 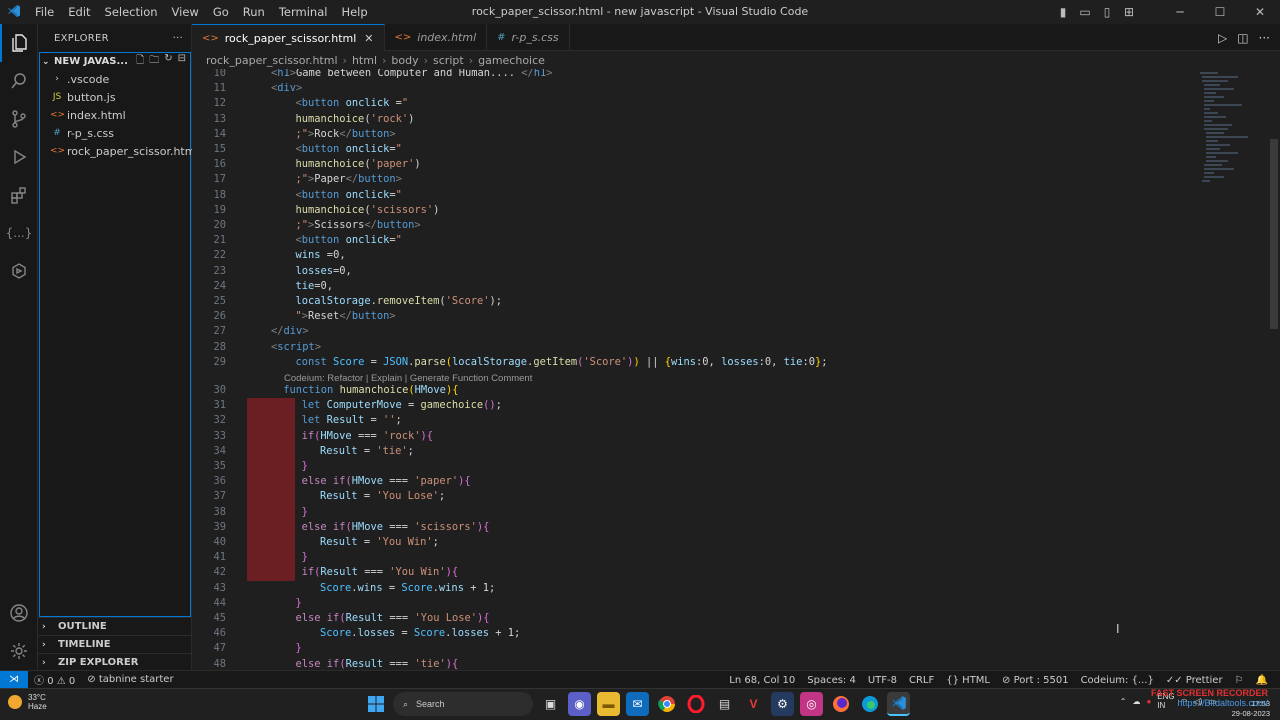 I want to click on prettier-status: ✓✓ Prettier, so click(x=1194, y=680).